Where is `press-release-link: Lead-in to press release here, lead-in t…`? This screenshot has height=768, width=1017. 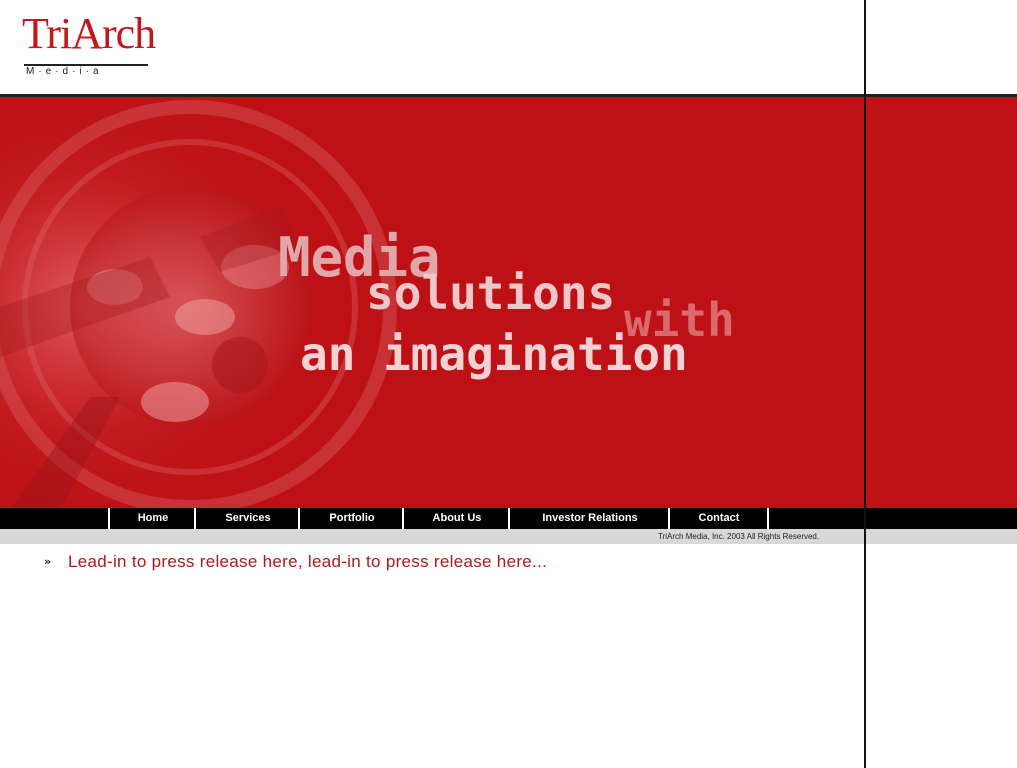 press-release-link: Lead-in to press release here, lead-in t… is located at coordinates (307, 562).